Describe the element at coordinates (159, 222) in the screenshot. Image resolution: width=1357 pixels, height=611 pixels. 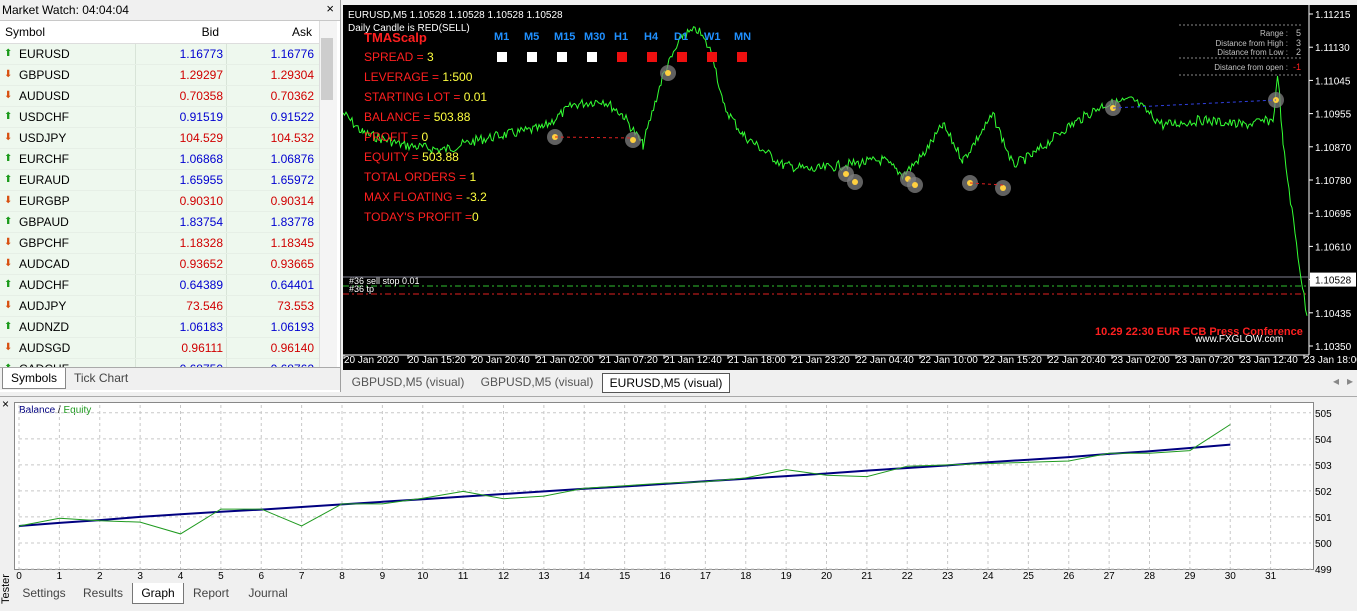
I see `table-row: ⬆ GBPAUD 1.83754 1.83778` at that location.